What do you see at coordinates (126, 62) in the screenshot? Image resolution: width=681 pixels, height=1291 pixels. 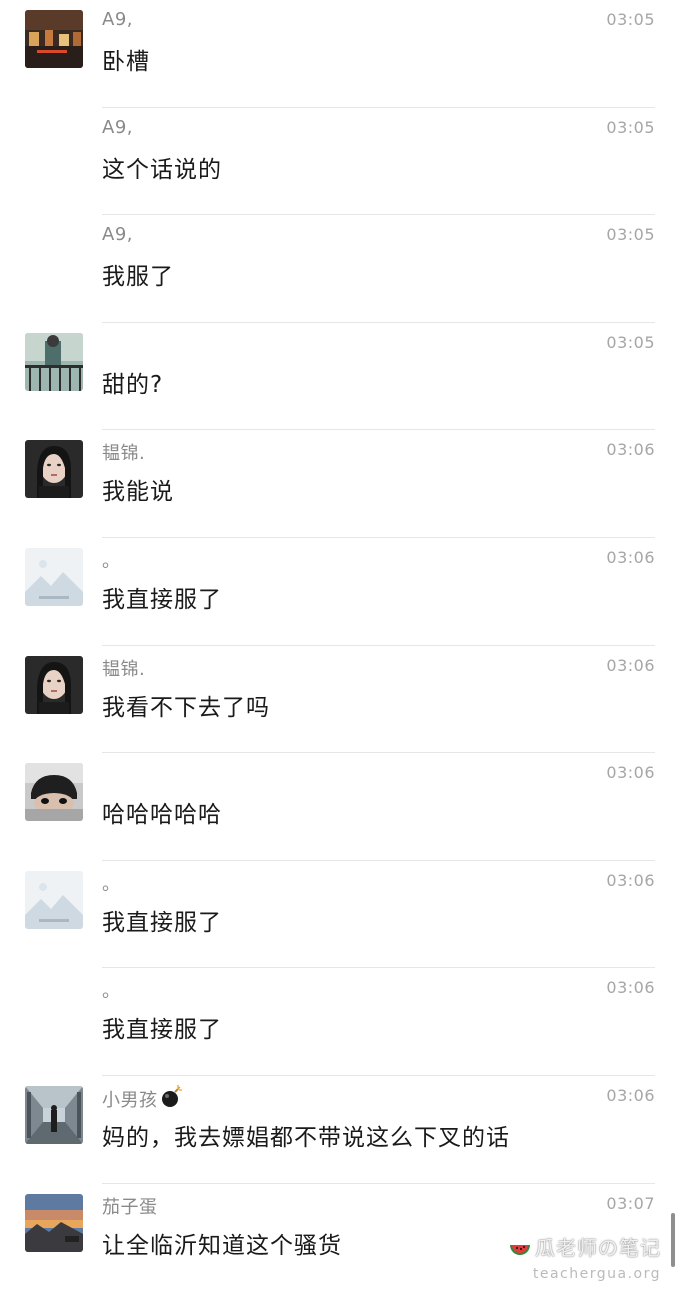 I see `message-text: 卧槽` at bounding box center [126, 62].